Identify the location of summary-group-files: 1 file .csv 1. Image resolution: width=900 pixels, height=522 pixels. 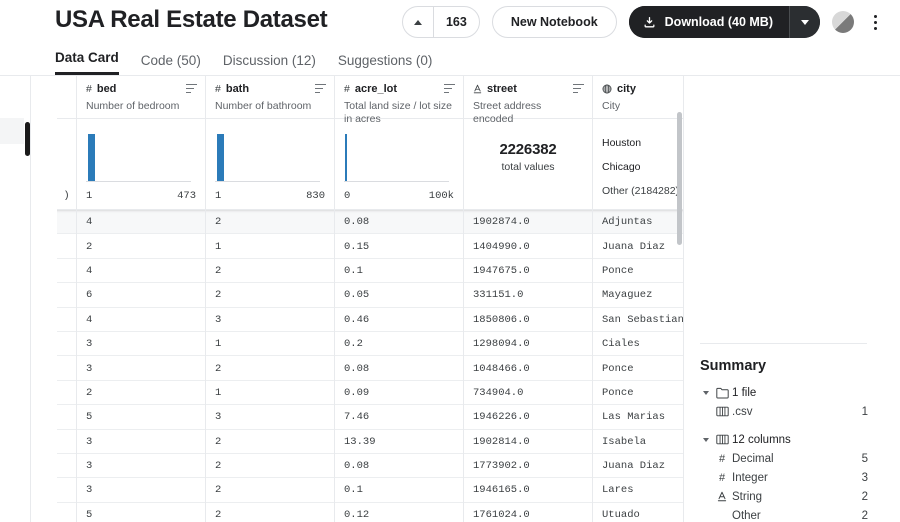
(784, 402).